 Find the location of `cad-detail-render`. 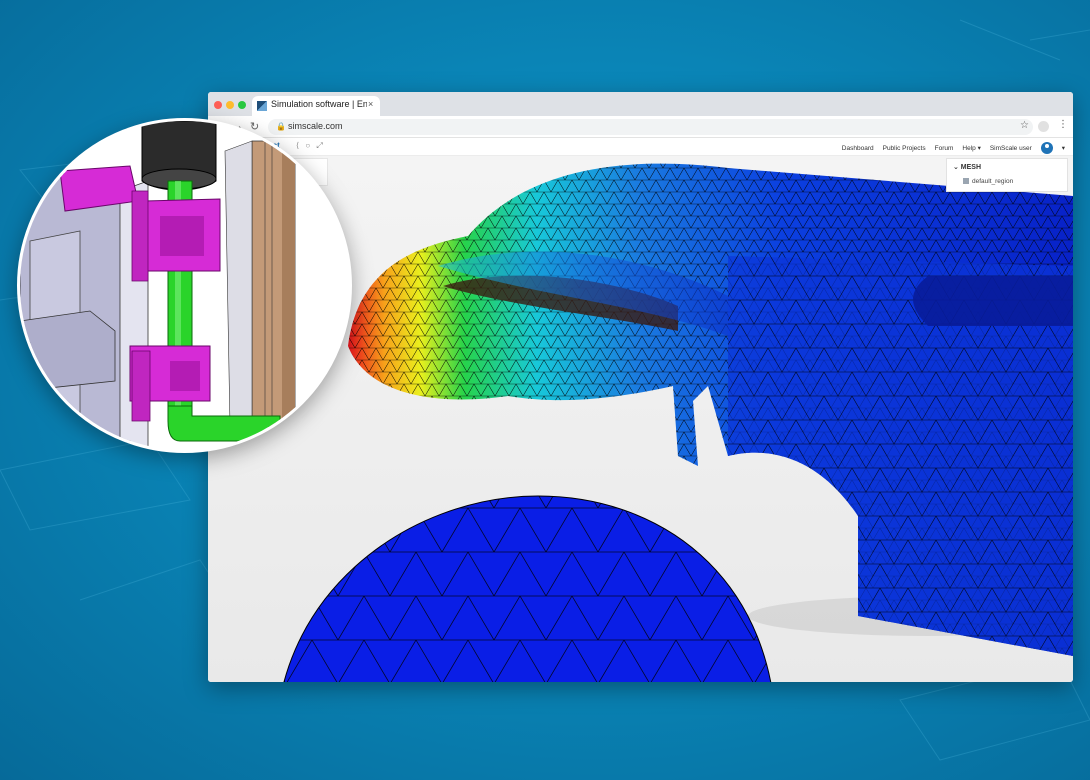

cad-detail-render is located at coordinates (184, 285).